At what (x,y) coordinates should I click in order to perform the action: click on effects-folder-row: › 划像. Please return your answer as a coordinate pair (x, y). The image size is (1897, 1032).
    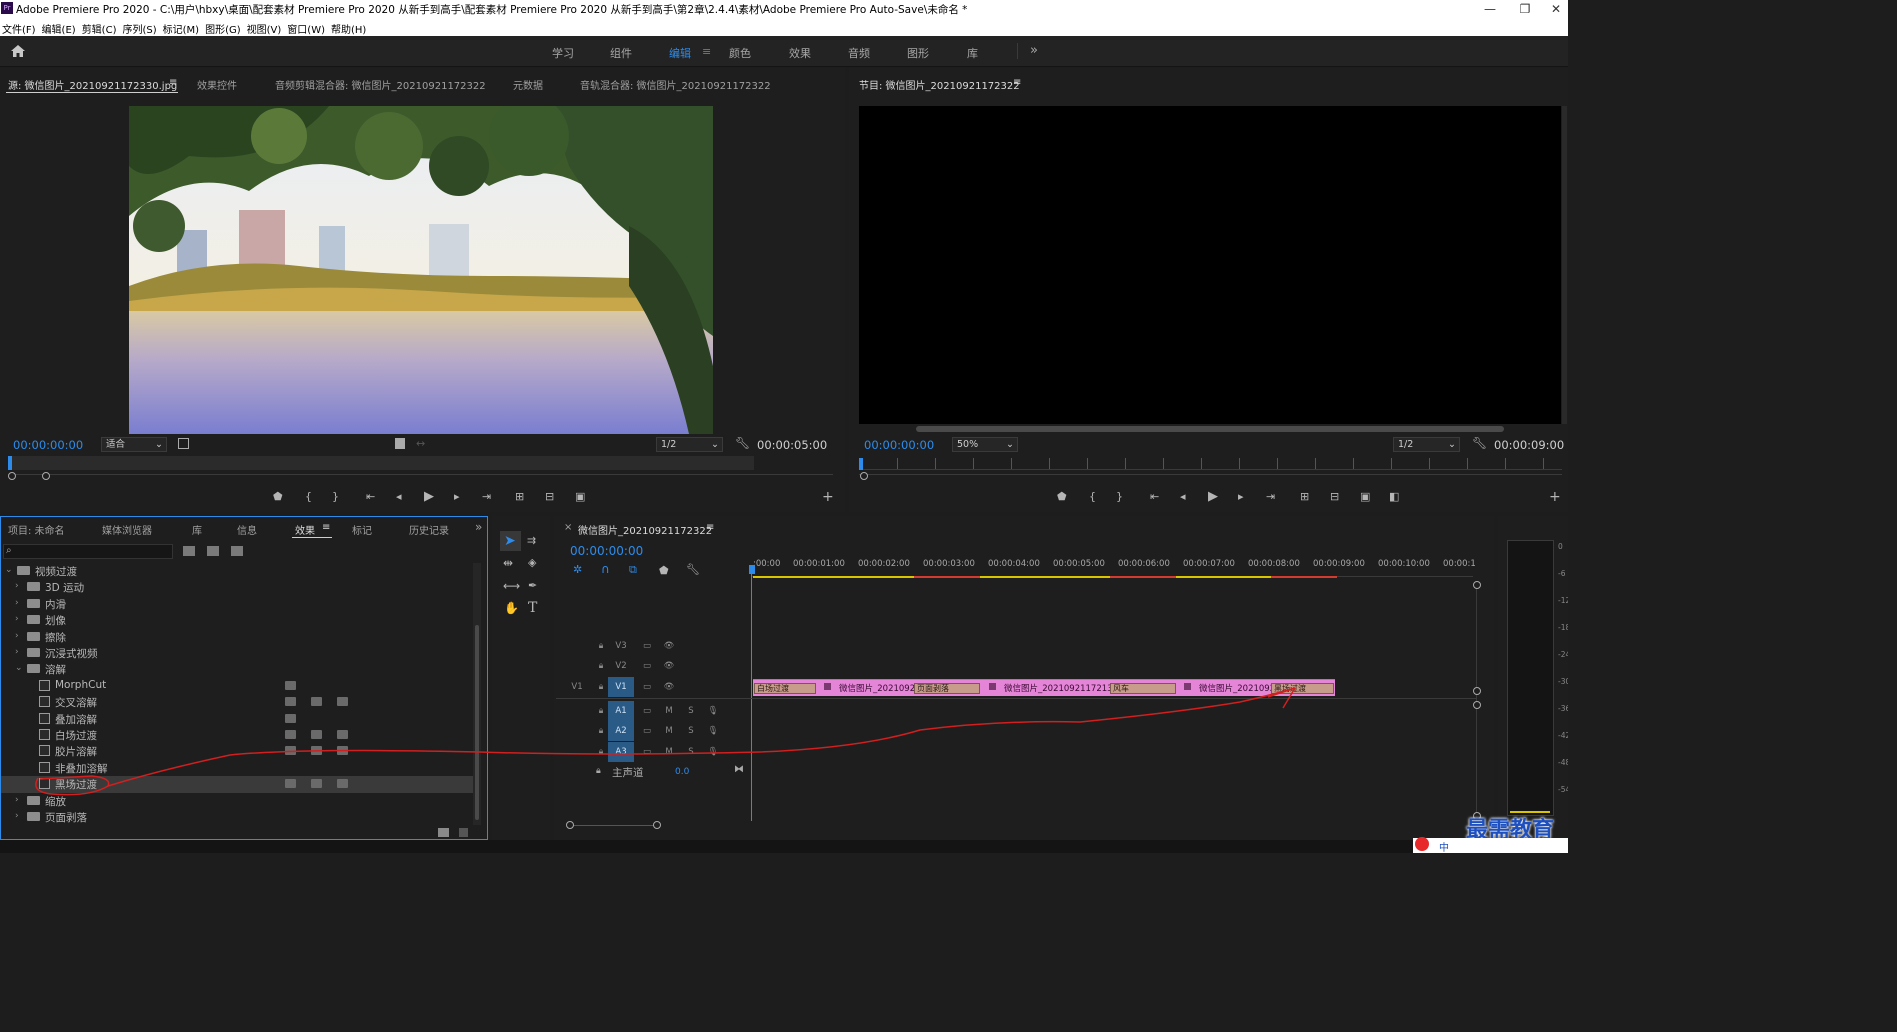
    Looking at the image, I should click on (237, 620).